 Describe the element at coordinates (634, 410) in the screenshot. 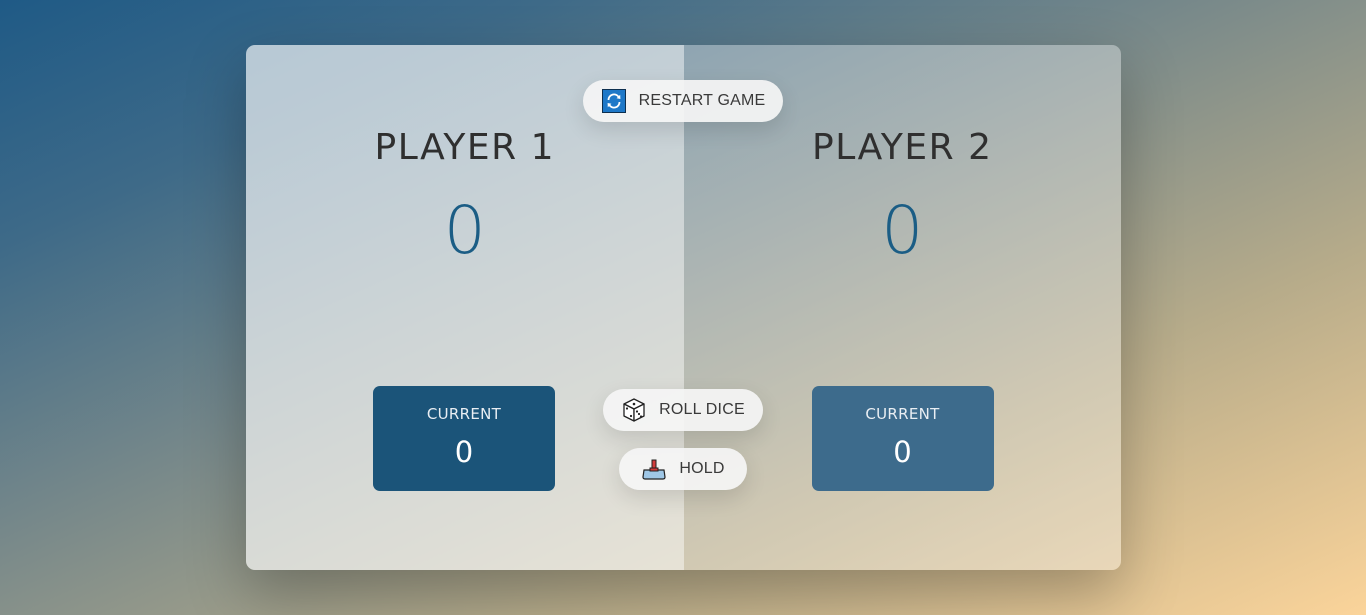

I see `dice-icon` at that location.